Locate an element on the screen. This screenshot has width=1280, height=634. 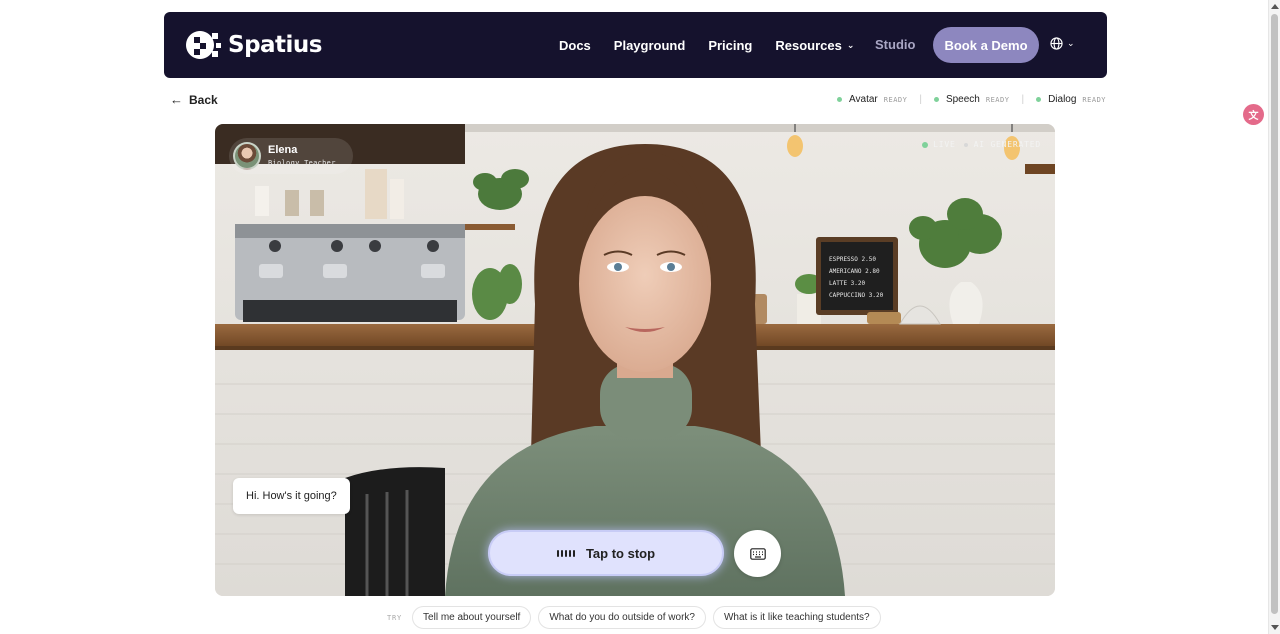
translate-icon: 文 is located at coordinates (1253, 114).